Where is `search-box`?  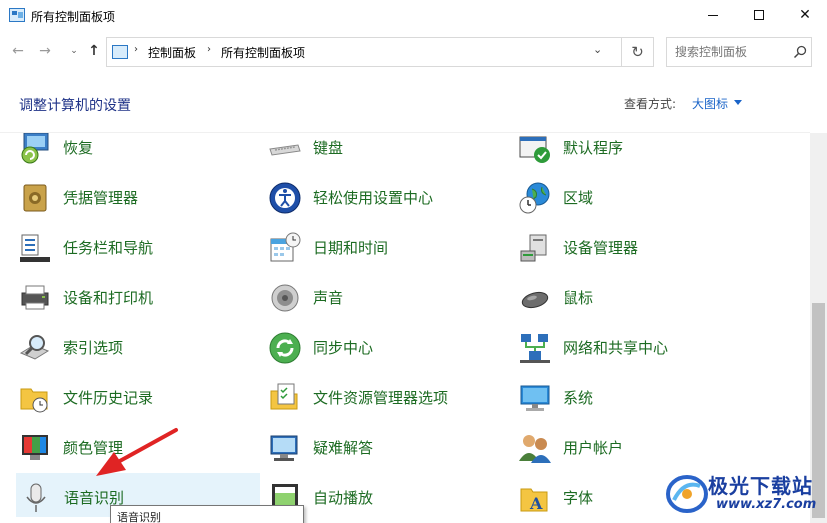 search-box is located at coordinates (739, 52).